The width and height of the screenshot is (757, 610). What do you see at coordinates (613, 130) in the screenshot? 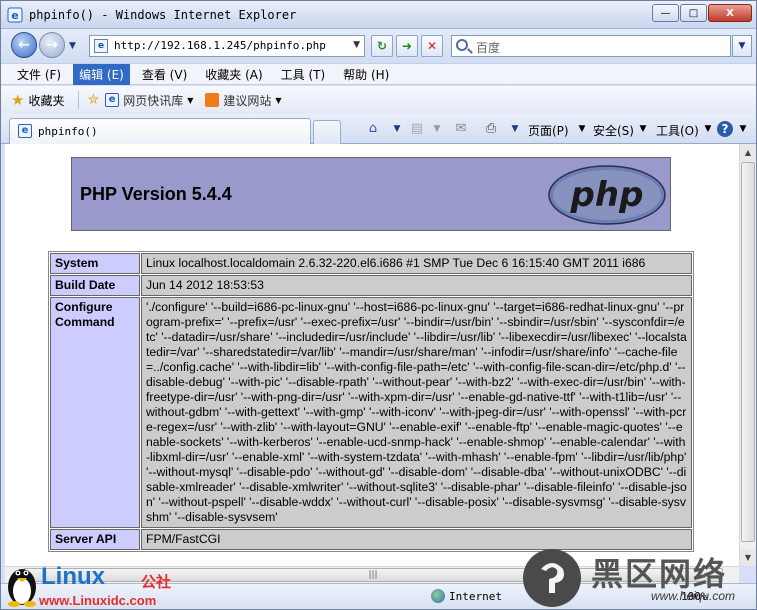
I see `safety-menu-button: 安全(S)` at bounding box center [613, 130].